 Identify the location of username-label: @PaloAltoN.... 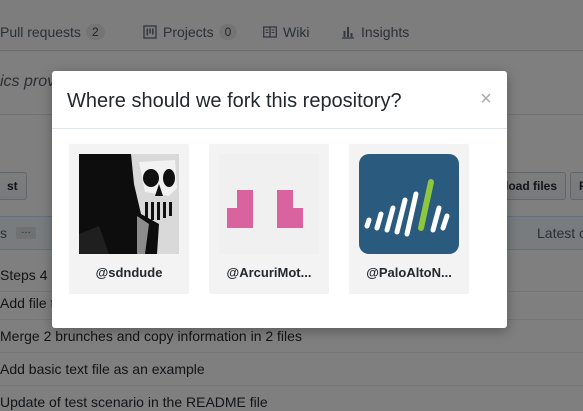
(409, 272).